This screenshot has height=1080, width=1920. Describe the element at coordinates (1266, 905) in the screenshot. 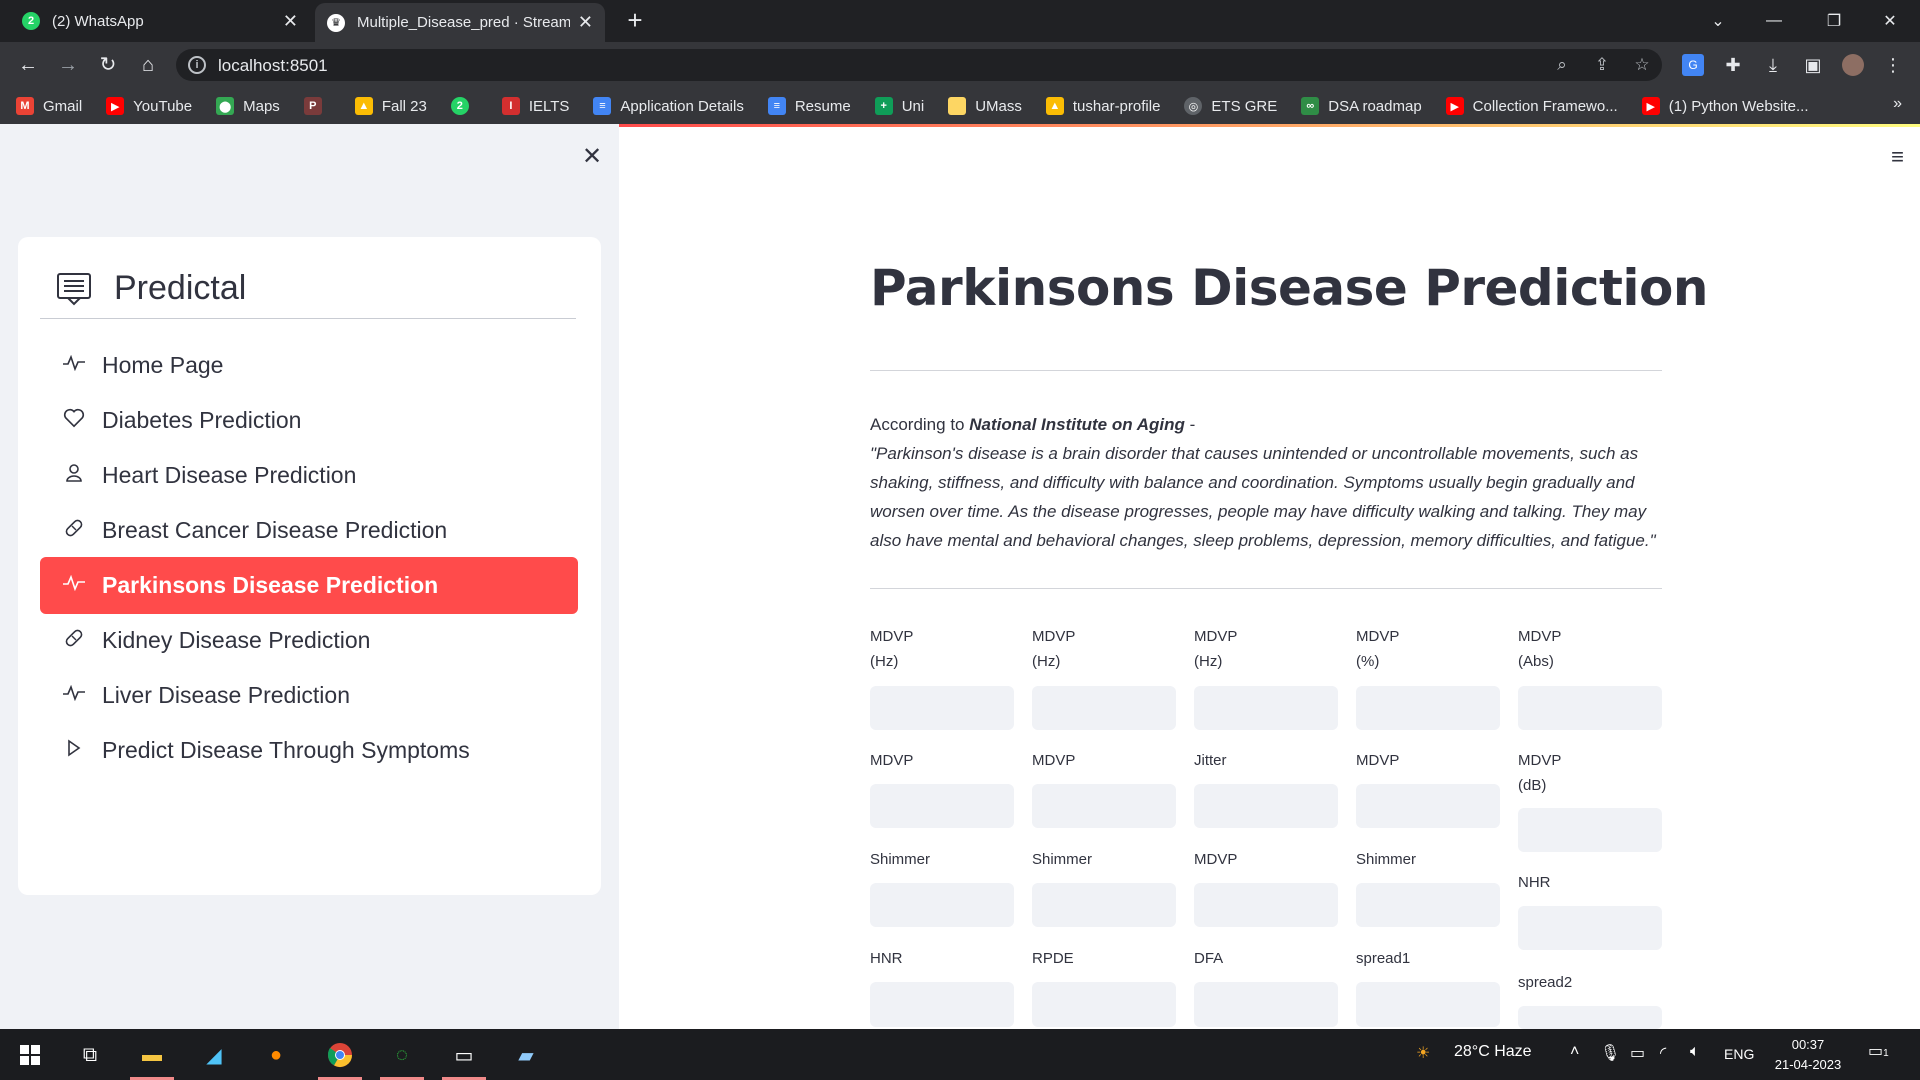

I see `mdvp-apq-input` at that location.